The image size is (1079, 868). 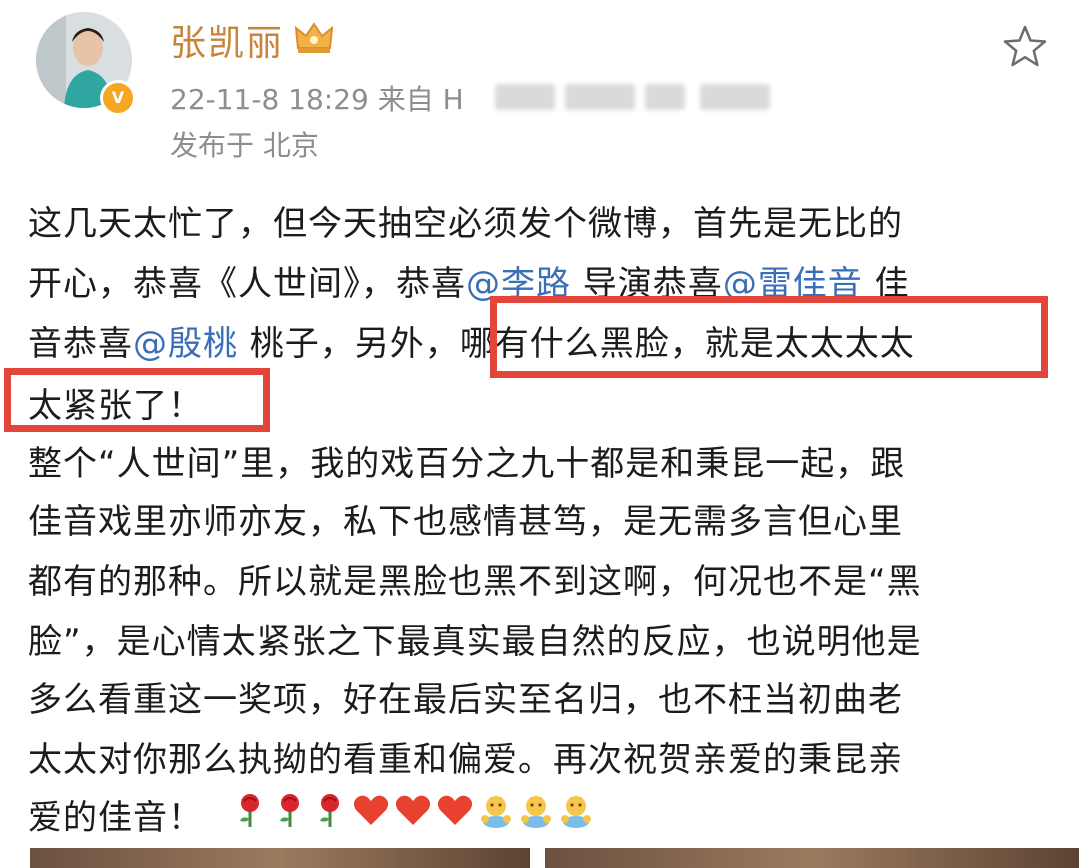 What do you see at coordinates (465, 224) in the screenshot?
I see `post-line: 这几天太忙了，但今天抽空必须发个微博，首先是无比的` at bounding box center [465, 224].